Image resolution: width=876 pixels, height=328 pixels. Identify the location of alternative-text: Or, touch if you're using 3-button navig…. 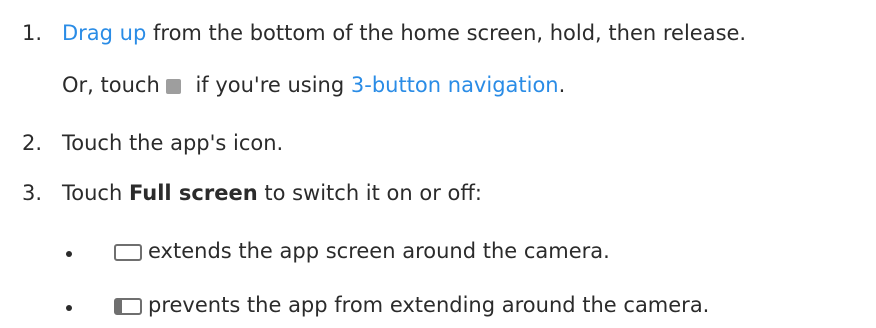
(313, 85).